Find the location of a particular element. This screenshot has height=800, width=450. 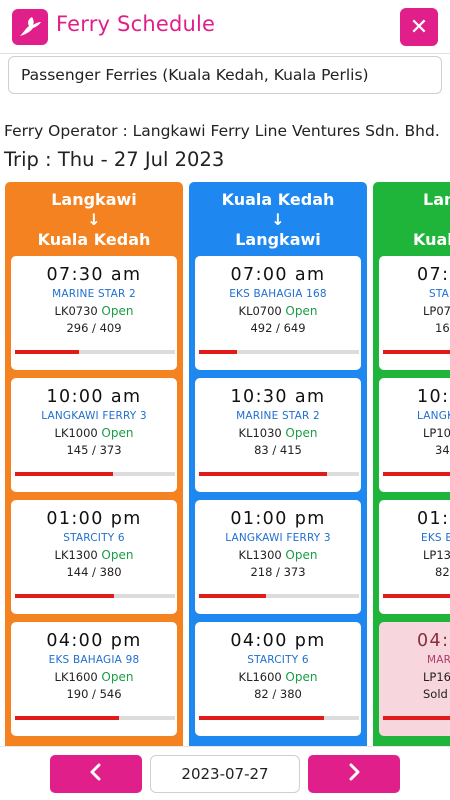

trip-code: LP07 is located at coordinates (436, 311).